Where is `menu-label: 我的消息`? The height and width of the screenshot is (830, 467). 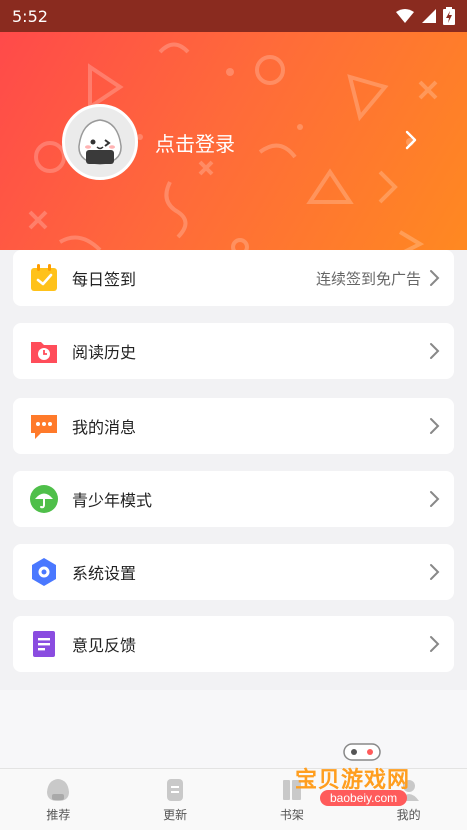 menu-label: 我的消息 is located at coordinates (104, 427).